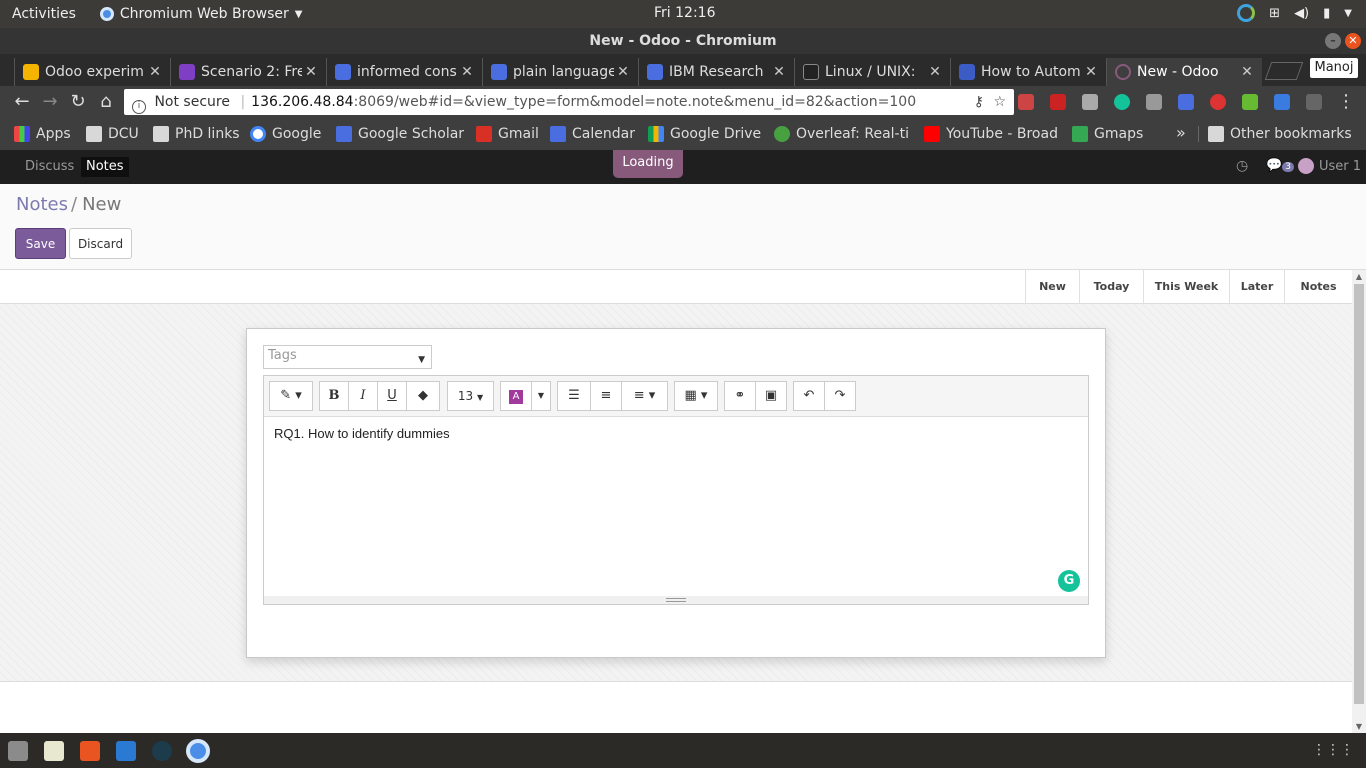 This screenshot has width=1366, height=768. I want to click on bookmark-apps: Apps, so click(42, 134).